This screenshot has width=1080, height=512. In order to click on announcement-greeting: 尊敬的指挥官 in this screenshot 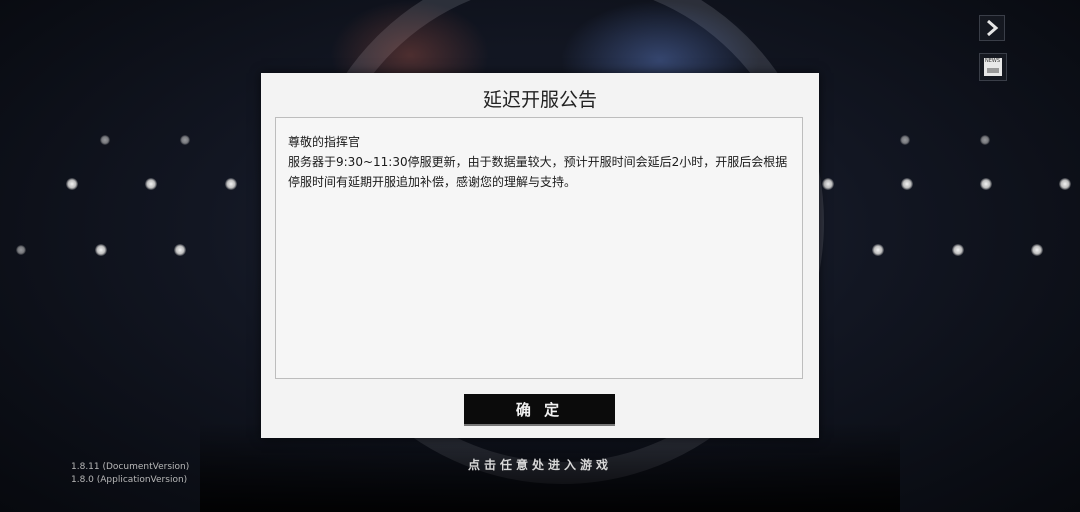, I will do `click(324, 142)`.